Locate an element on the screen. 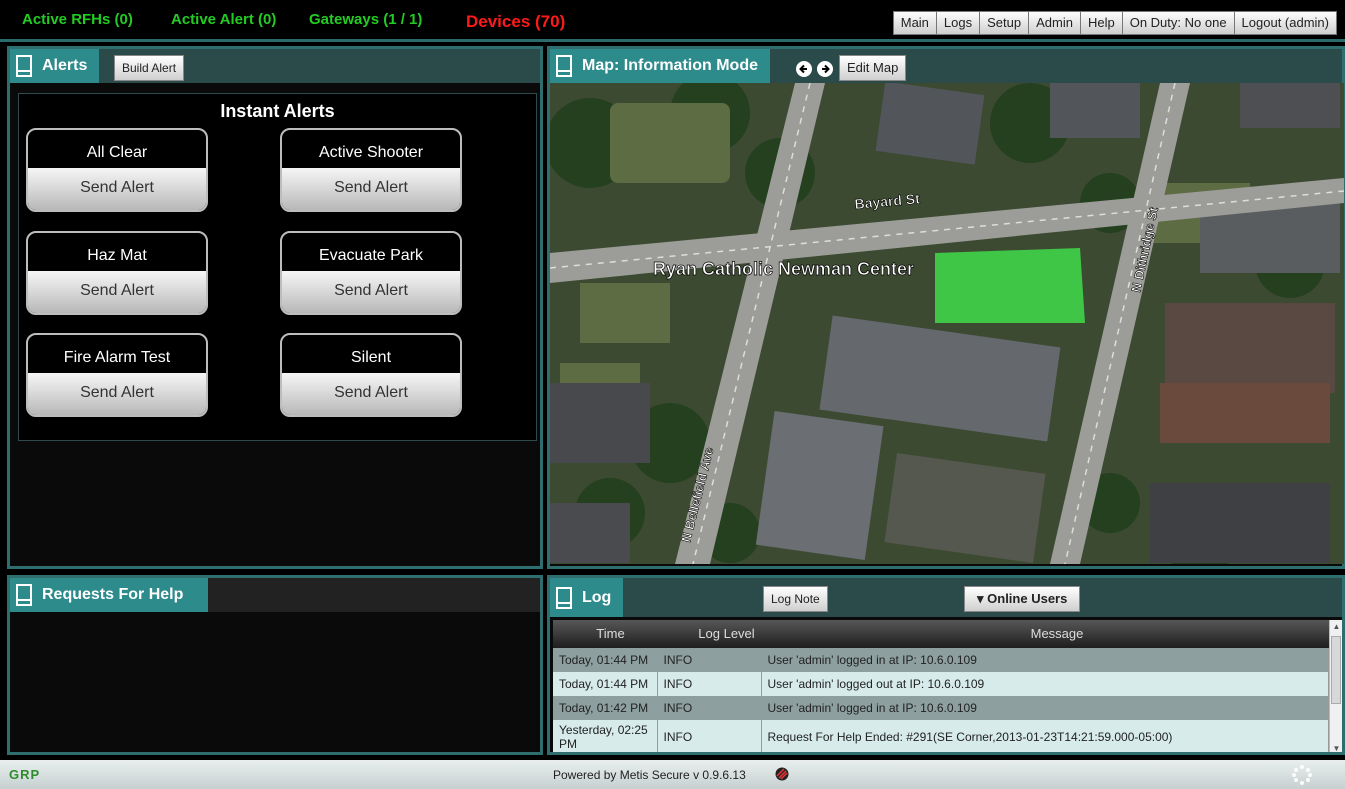 This screenshot has width=1345, height=789. log-panel-header: Log Log Note ▾ Online Users is located at coordinates (946, 597).